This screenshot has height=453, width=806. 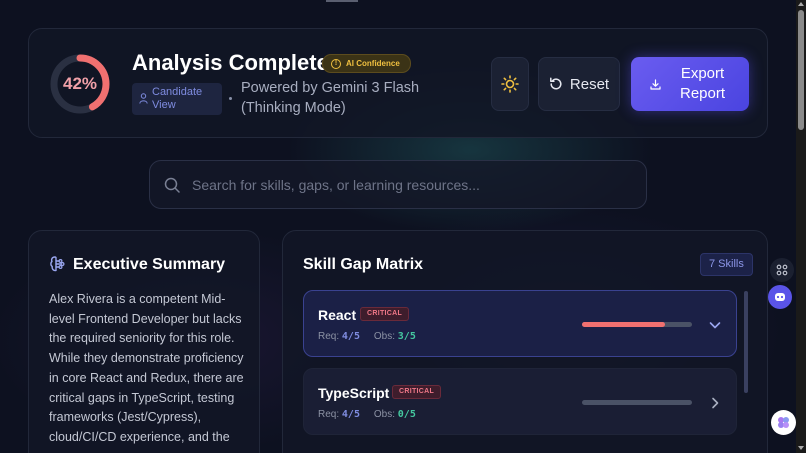 I want to click on skill-row-react: React CRITICAL Req: 4/5 Obs: 3/5, so click(x=520, y=323).